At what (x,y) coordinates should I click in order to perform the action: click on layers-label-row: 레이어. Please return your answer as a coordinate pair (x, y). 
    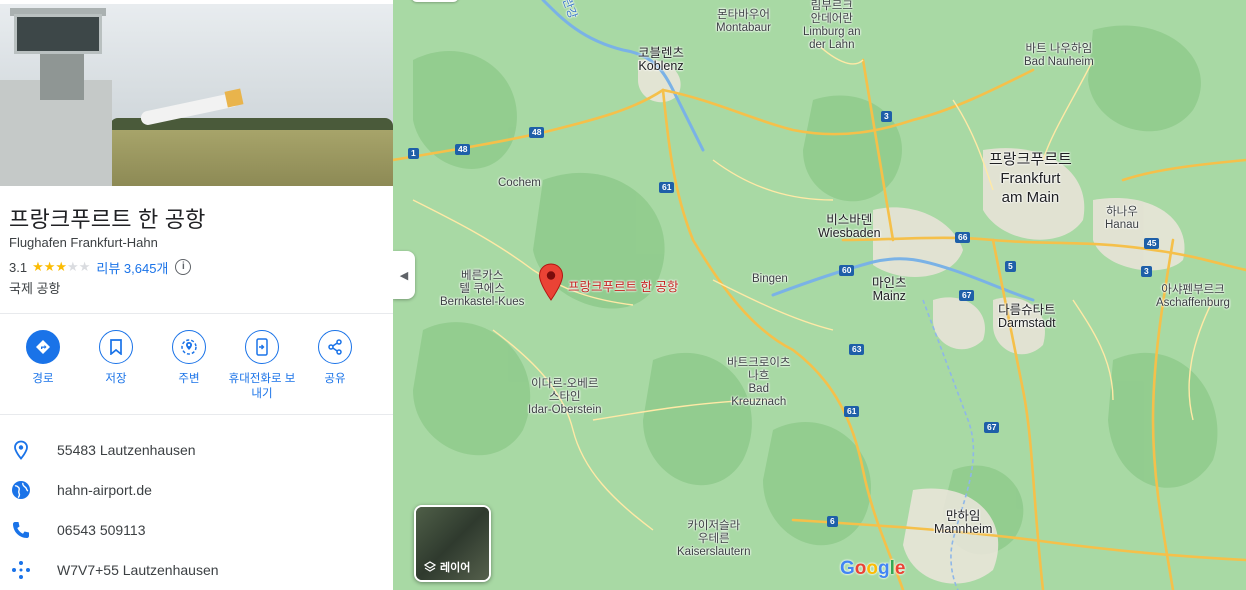
    Looking at the image, I should click on (447, 567).